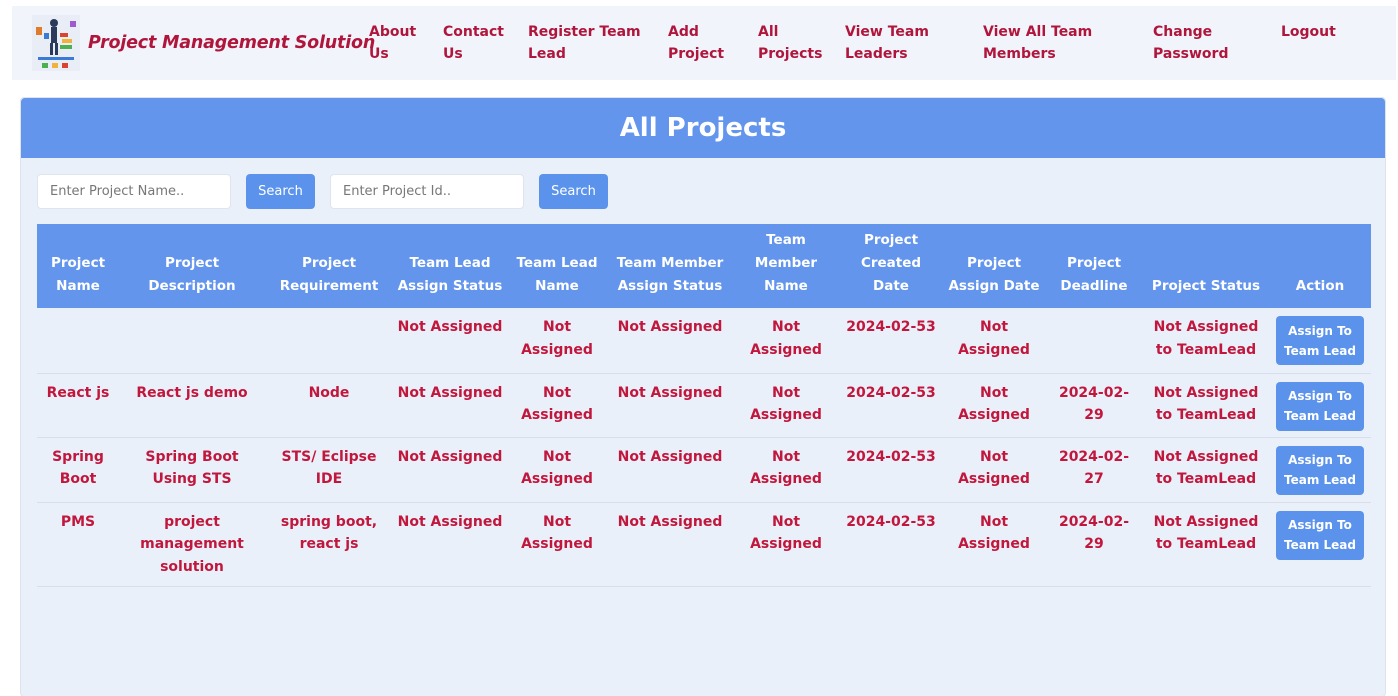  What do you see at coordinates (427, 191) in the screenshot?
I see `project-id-search-input` at bounding box center [427, 191].